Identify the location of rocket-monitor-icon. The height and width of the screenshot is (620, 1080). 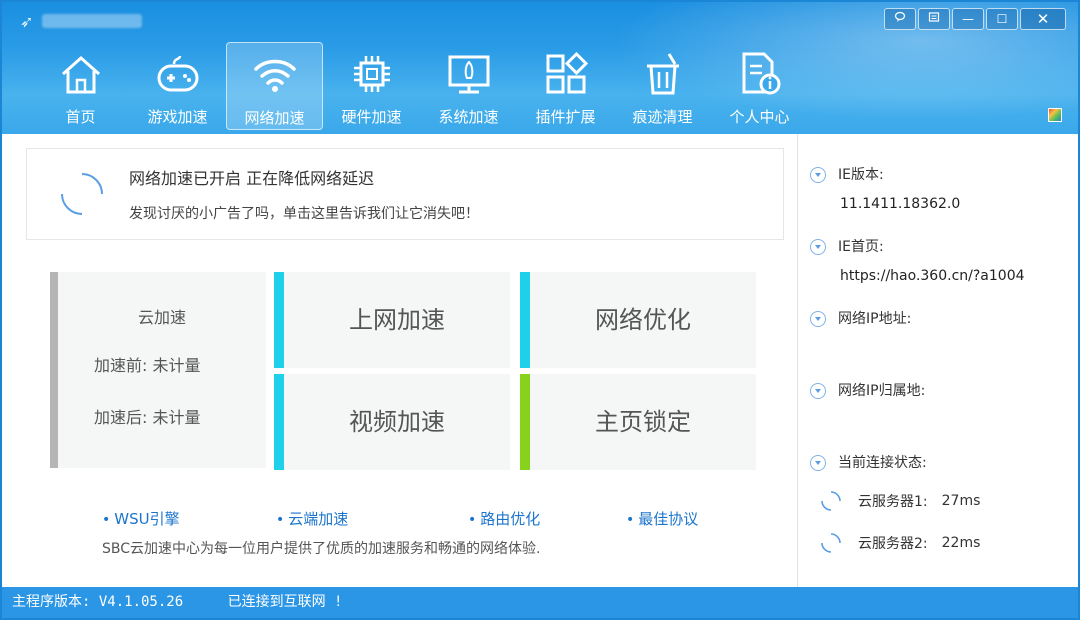
(468, 74).